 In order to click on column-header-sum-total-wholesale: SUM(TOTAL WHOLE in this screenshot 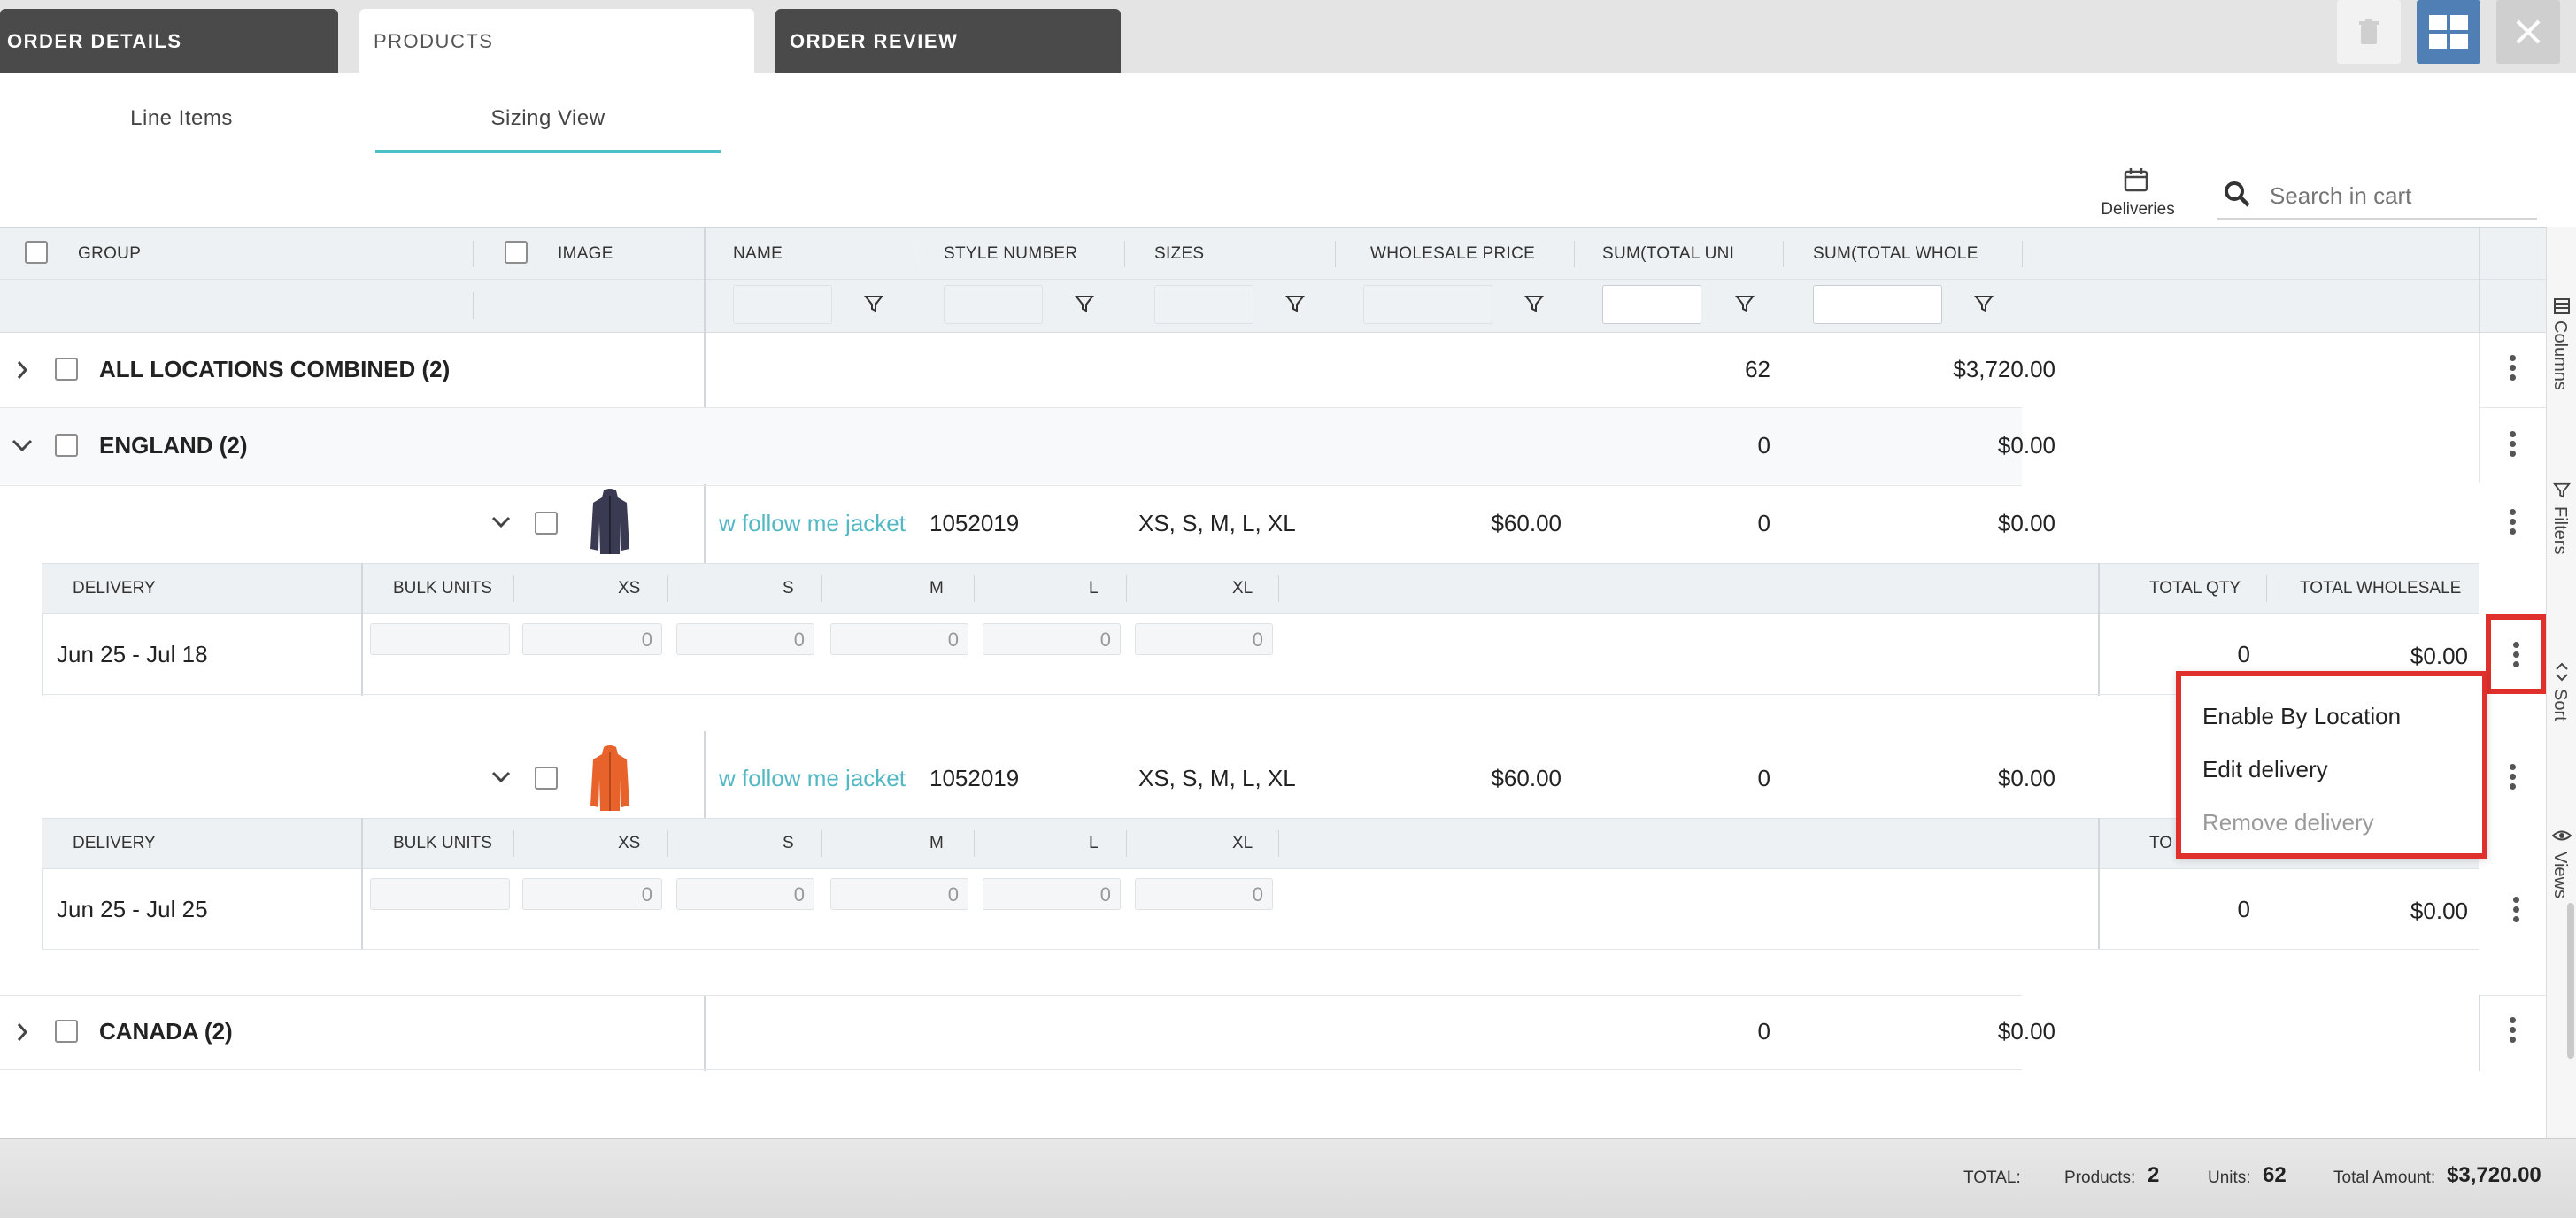, I will do `click(1895, 254)`.